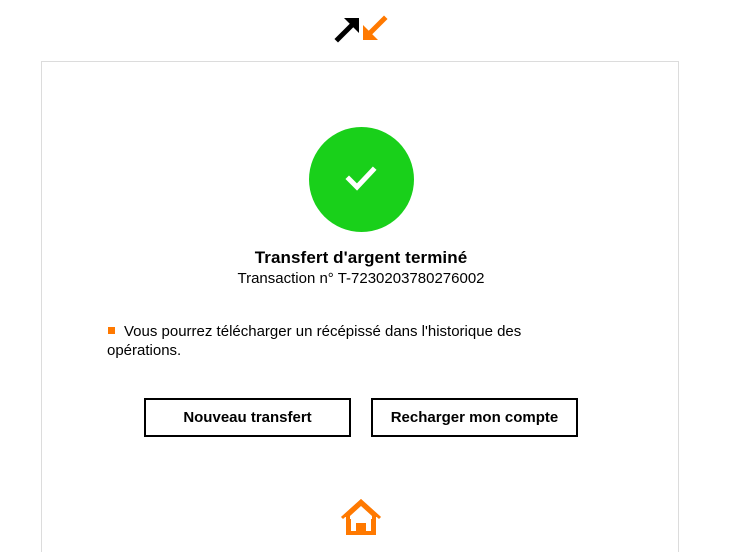  I want to click on success-status-circle, so click(361, 179).